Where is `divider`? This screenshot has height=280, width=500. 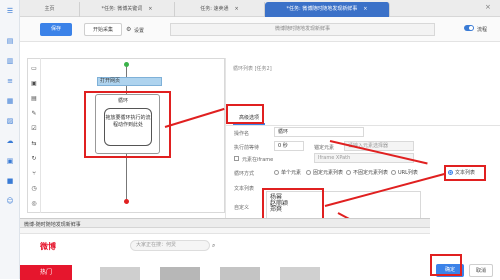
divider is located at coordinates (363, 125).